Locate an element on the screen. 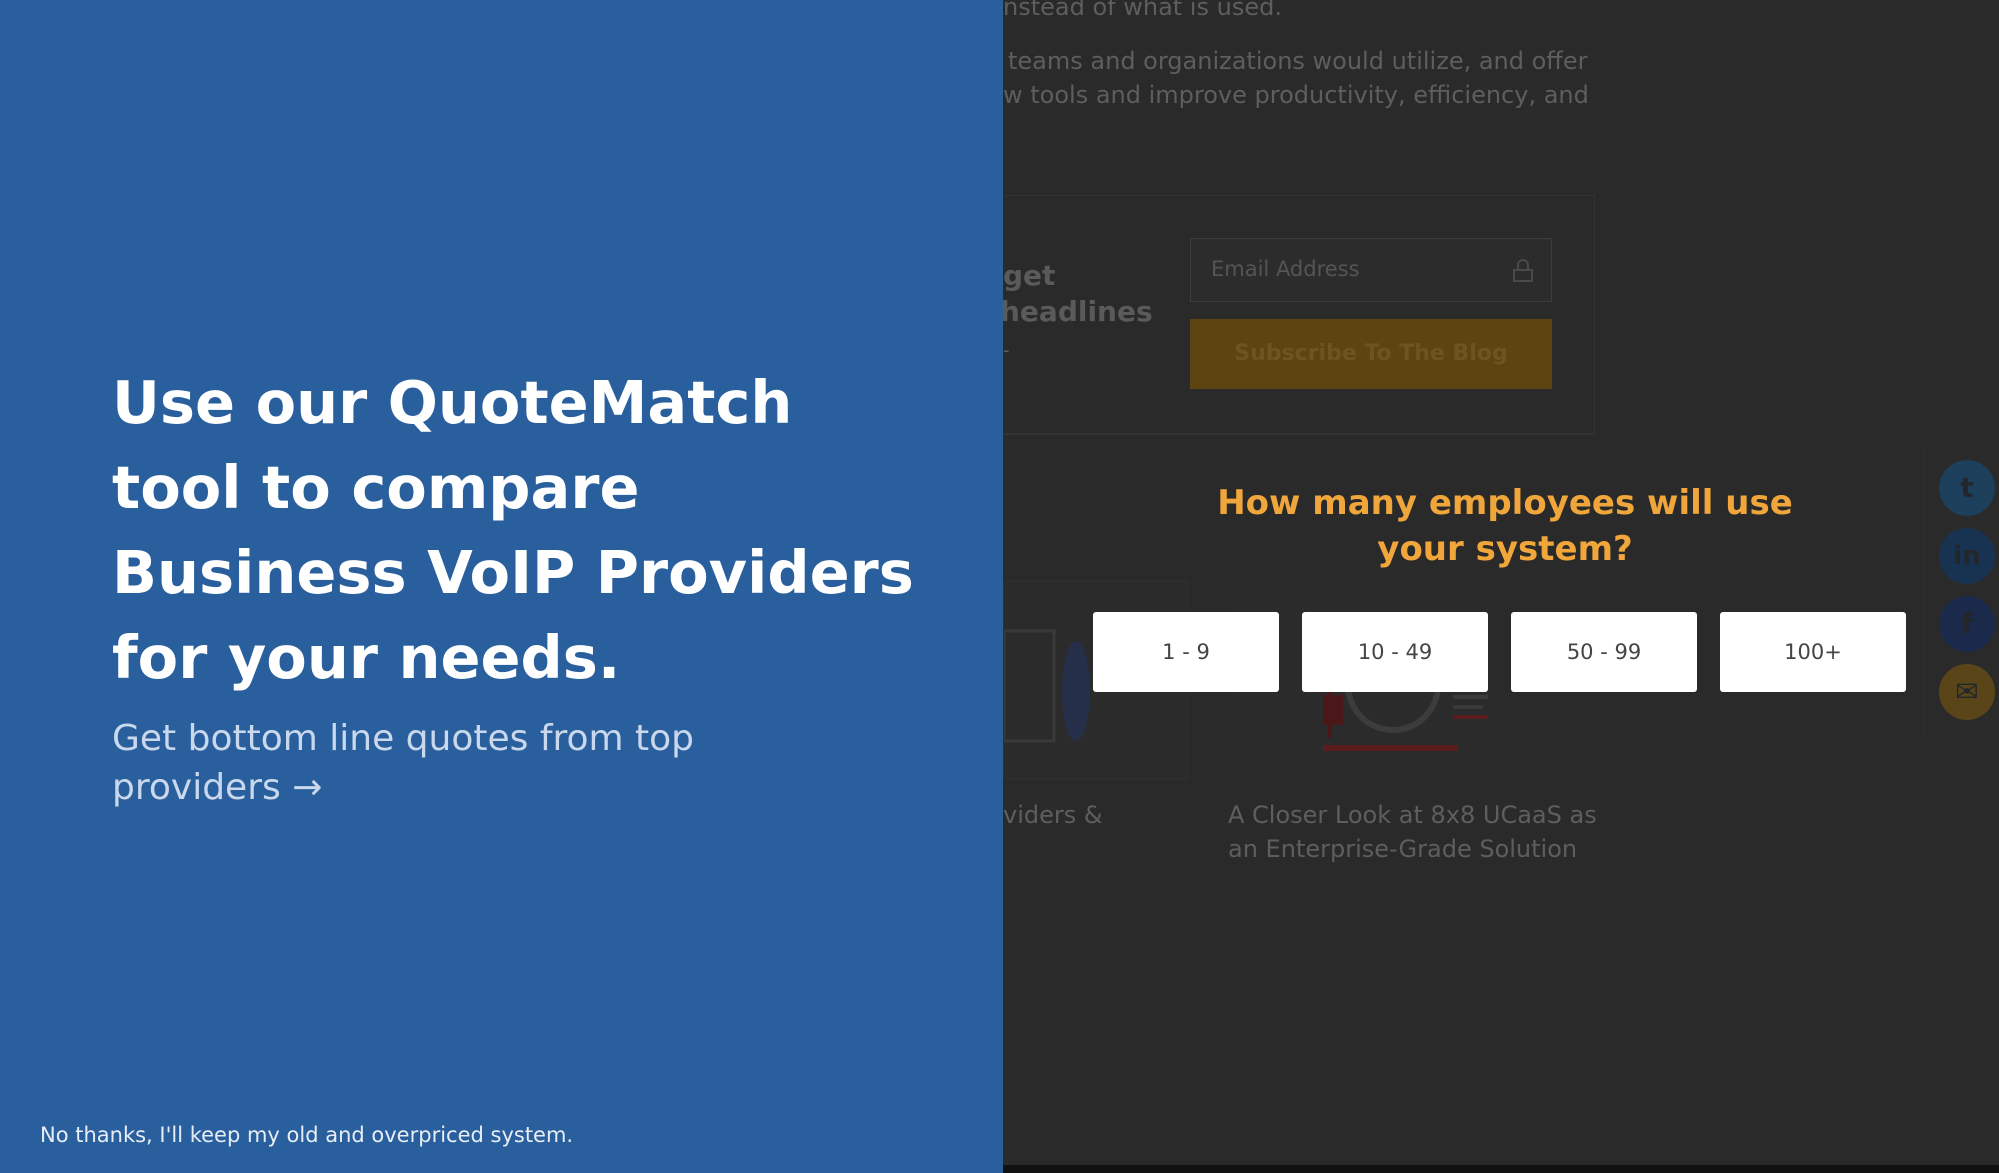 Image resolution: width=1999 pixels, height=1173 pixels. email-placeholder: Email Address is located at coordinates (1285, 269).